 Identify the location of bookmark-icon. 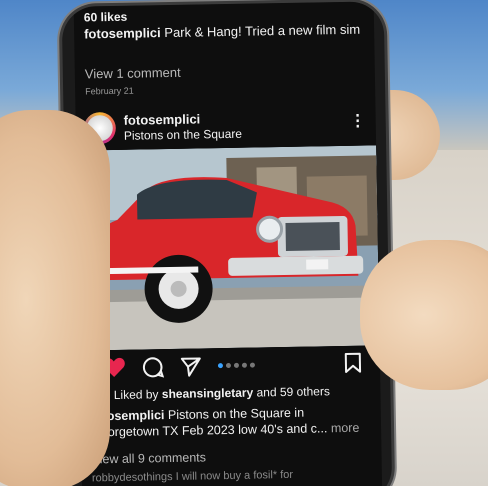
(353, 363).